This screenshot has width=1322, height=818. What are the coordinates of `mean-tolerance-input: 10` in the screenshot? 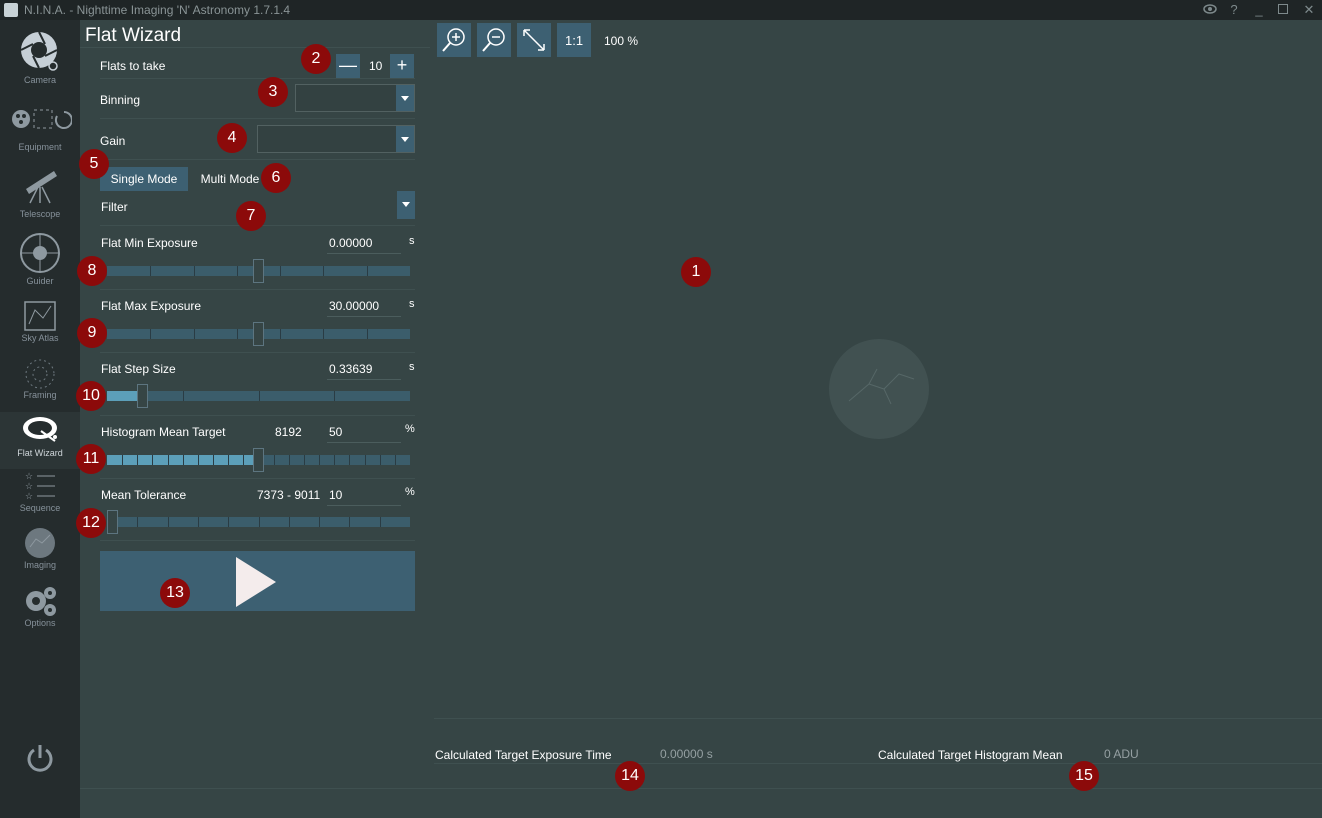 It's located at (364, 496).